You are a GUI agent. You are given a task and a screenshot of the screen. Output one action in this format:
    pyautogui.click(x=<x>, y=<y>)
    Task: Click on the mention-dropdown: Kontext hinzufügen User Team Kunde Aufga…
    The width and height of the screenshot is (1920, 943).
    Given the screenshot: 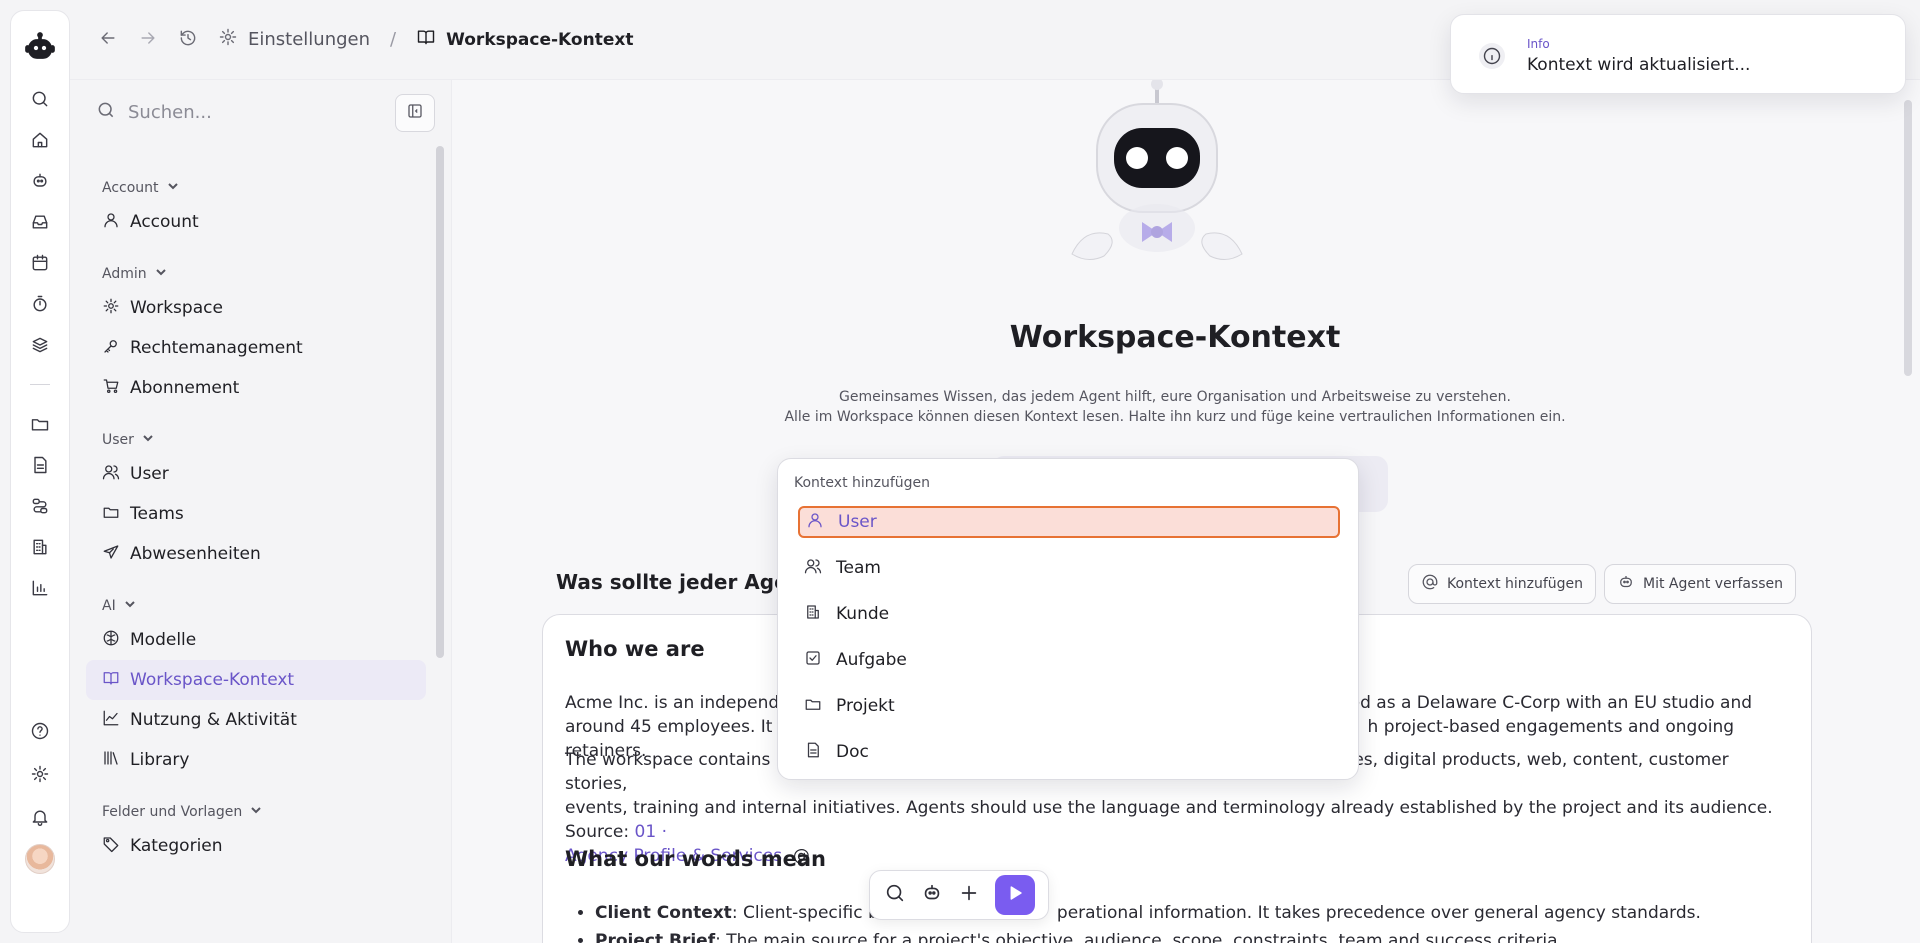 What is the action you would take?
    pyautogui.click(x=1068, y=619)
    